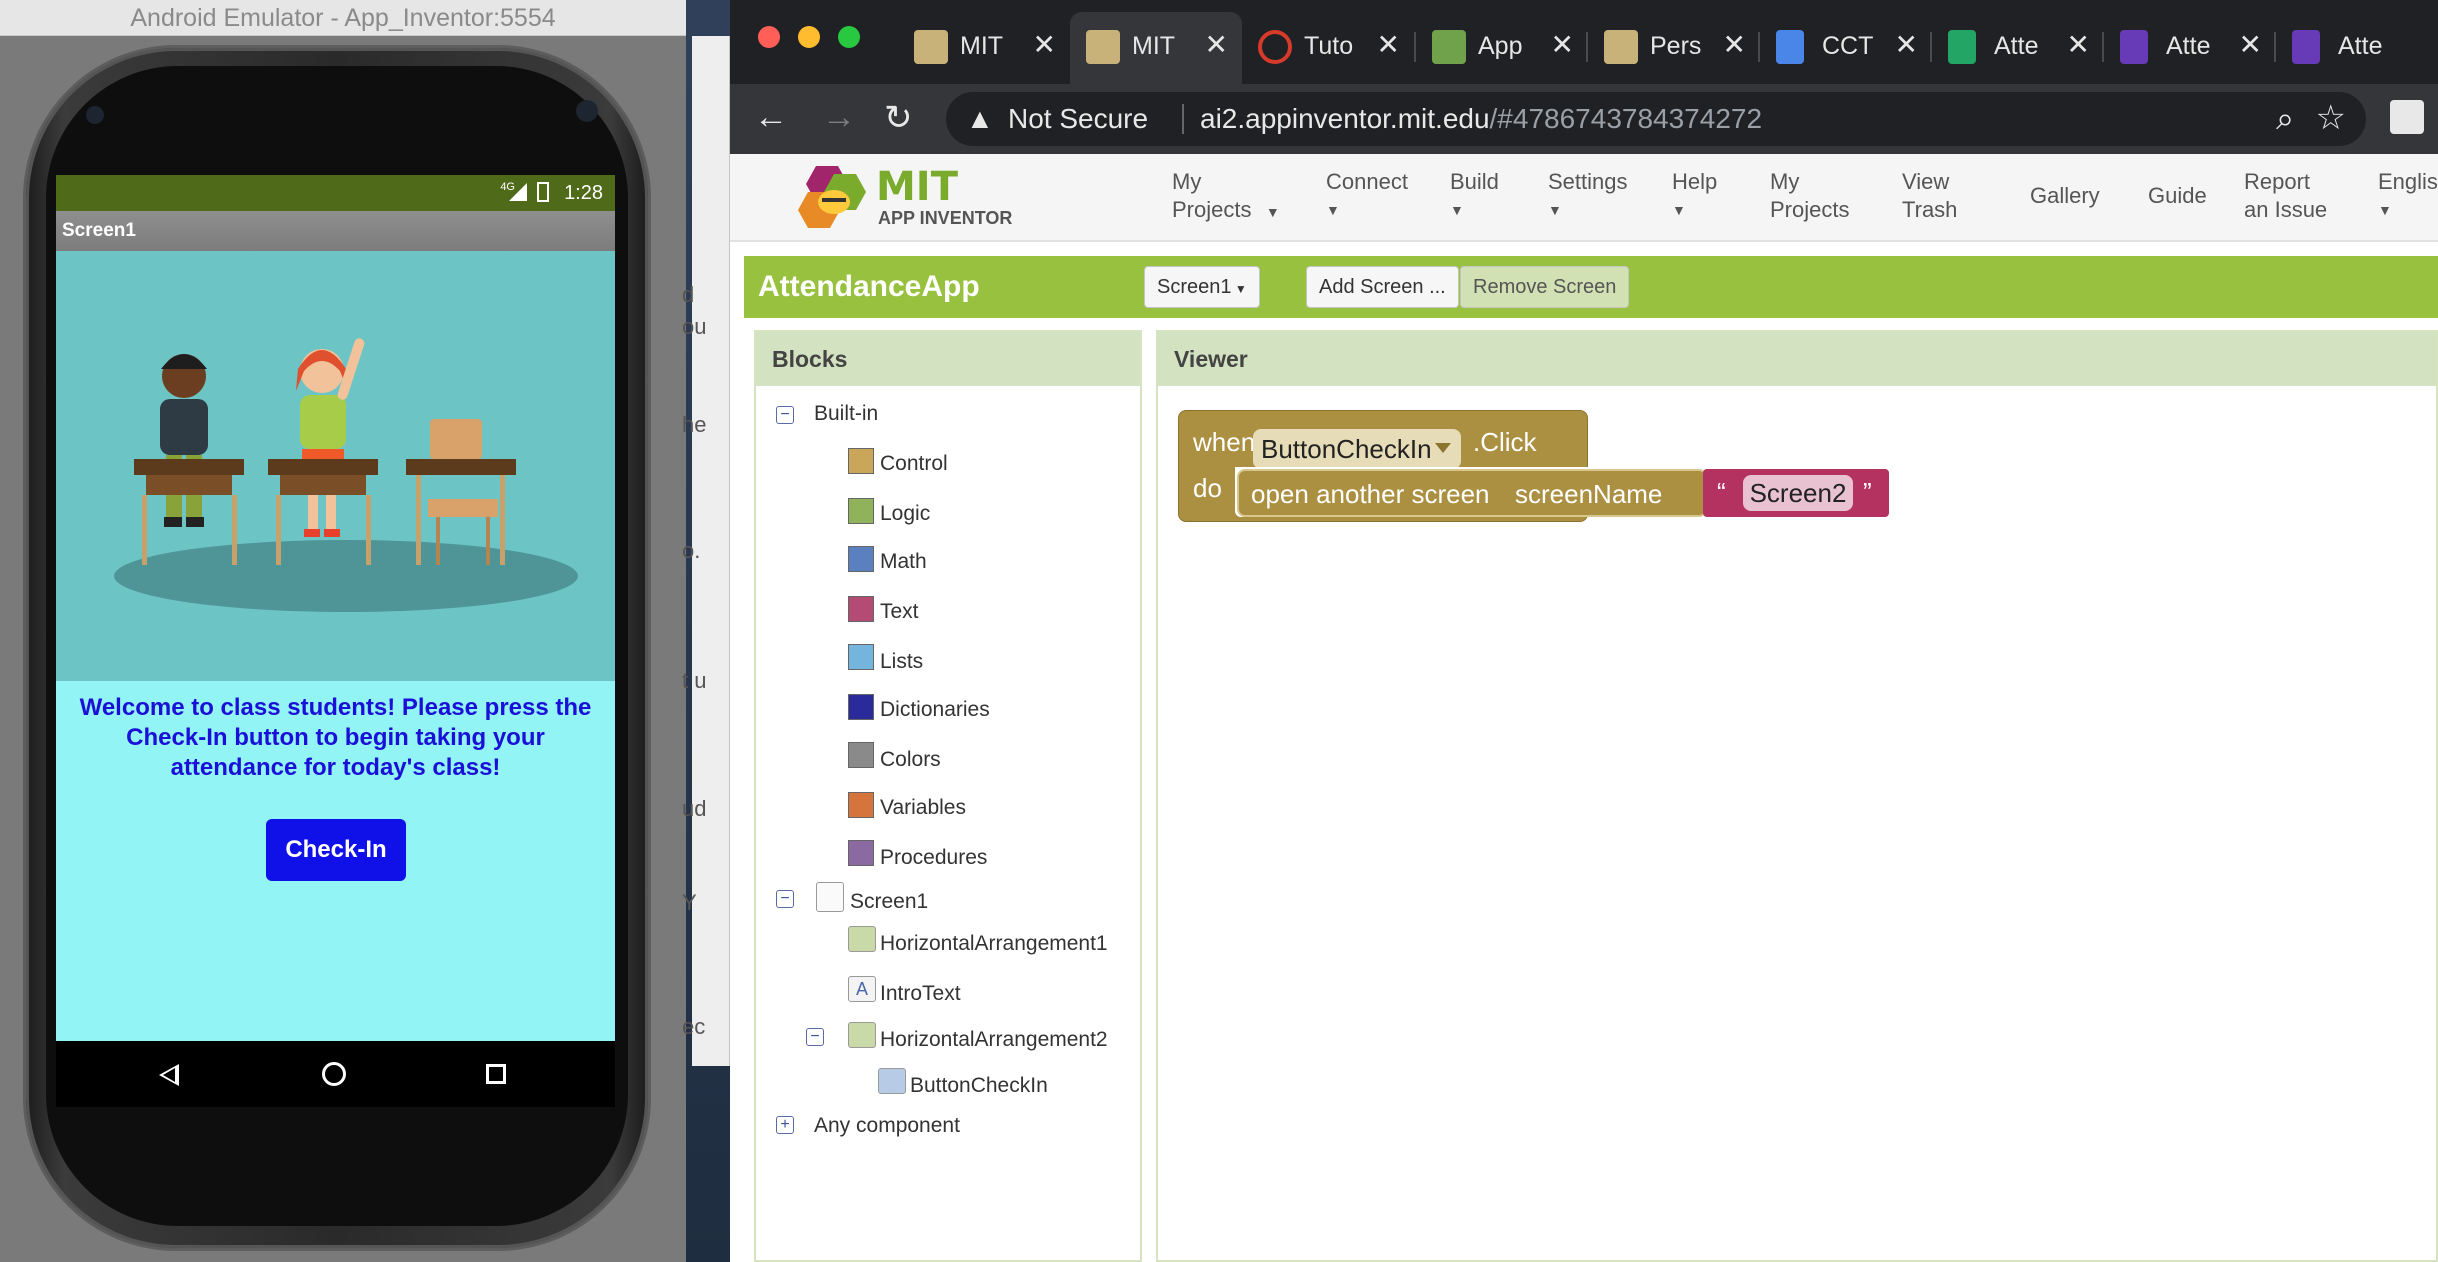 The width and height of the screenshot is (2438, 1262). What do you see at coordinates (2407, 117) in the screenshot?
I see `extension-icon` at bounding box center [2407, 117].